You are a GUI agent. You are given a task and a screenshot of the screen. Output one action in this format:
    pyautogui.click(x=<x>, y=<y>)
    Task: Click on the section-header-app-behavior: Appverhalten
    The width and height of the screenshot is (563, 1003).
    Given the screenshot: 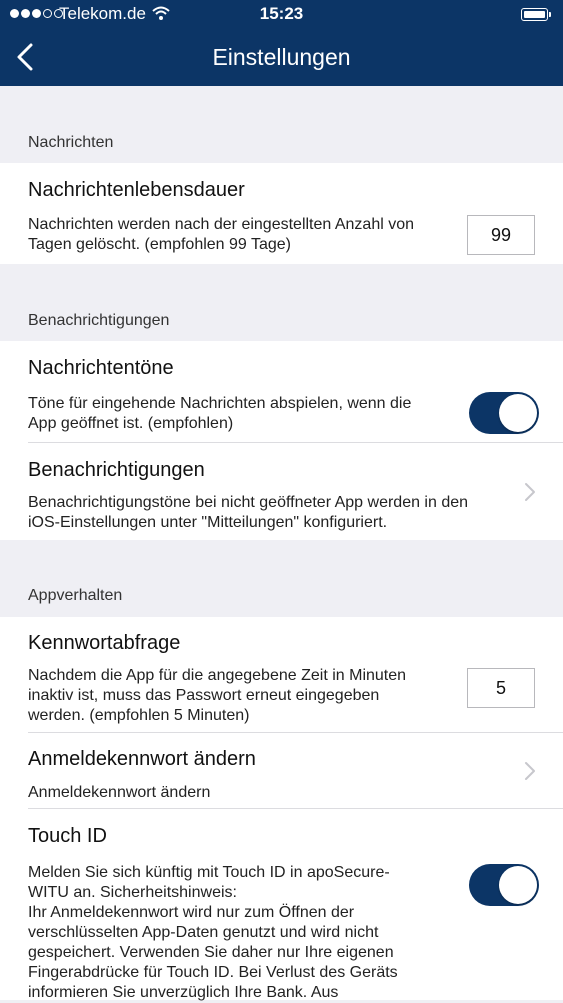 What is the action you would take?
    pyautogui.click(x=75, y=595)
    